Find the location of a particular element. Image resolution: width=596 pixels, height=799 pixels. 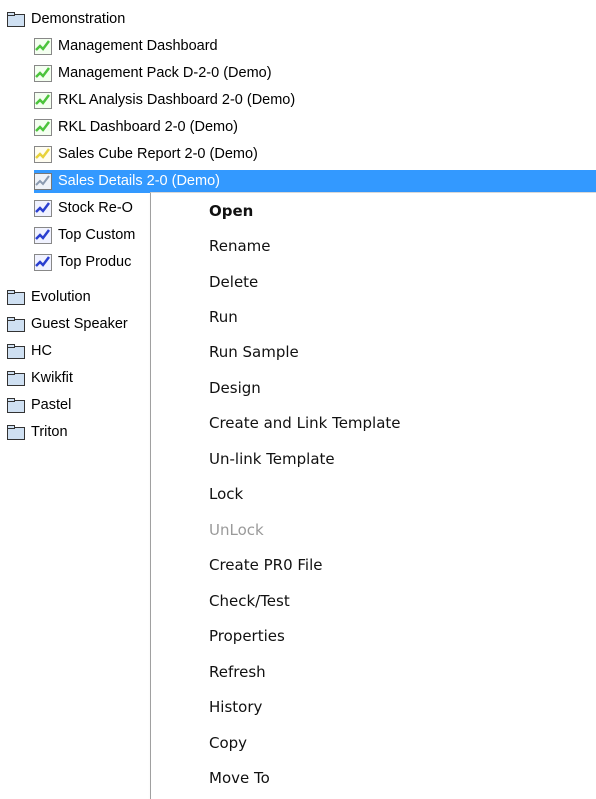

tree-folder-guest-speaker: Guest Speaker is located at coordinates (68, 324).